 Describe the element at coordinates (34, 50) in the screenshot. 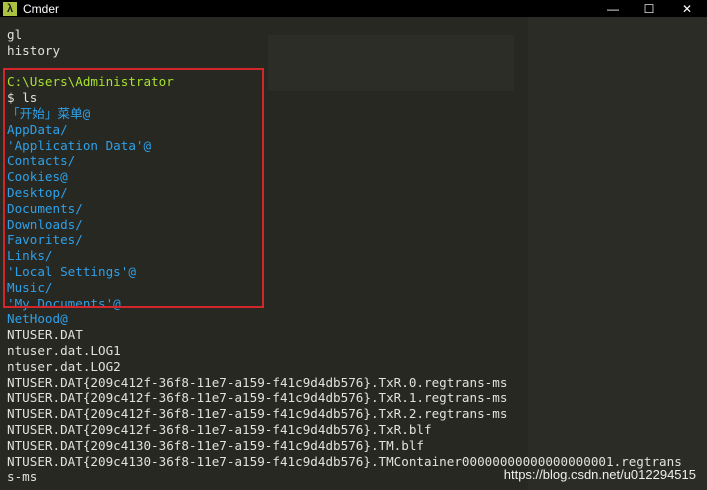

I see `terminal-line: history` at that location.